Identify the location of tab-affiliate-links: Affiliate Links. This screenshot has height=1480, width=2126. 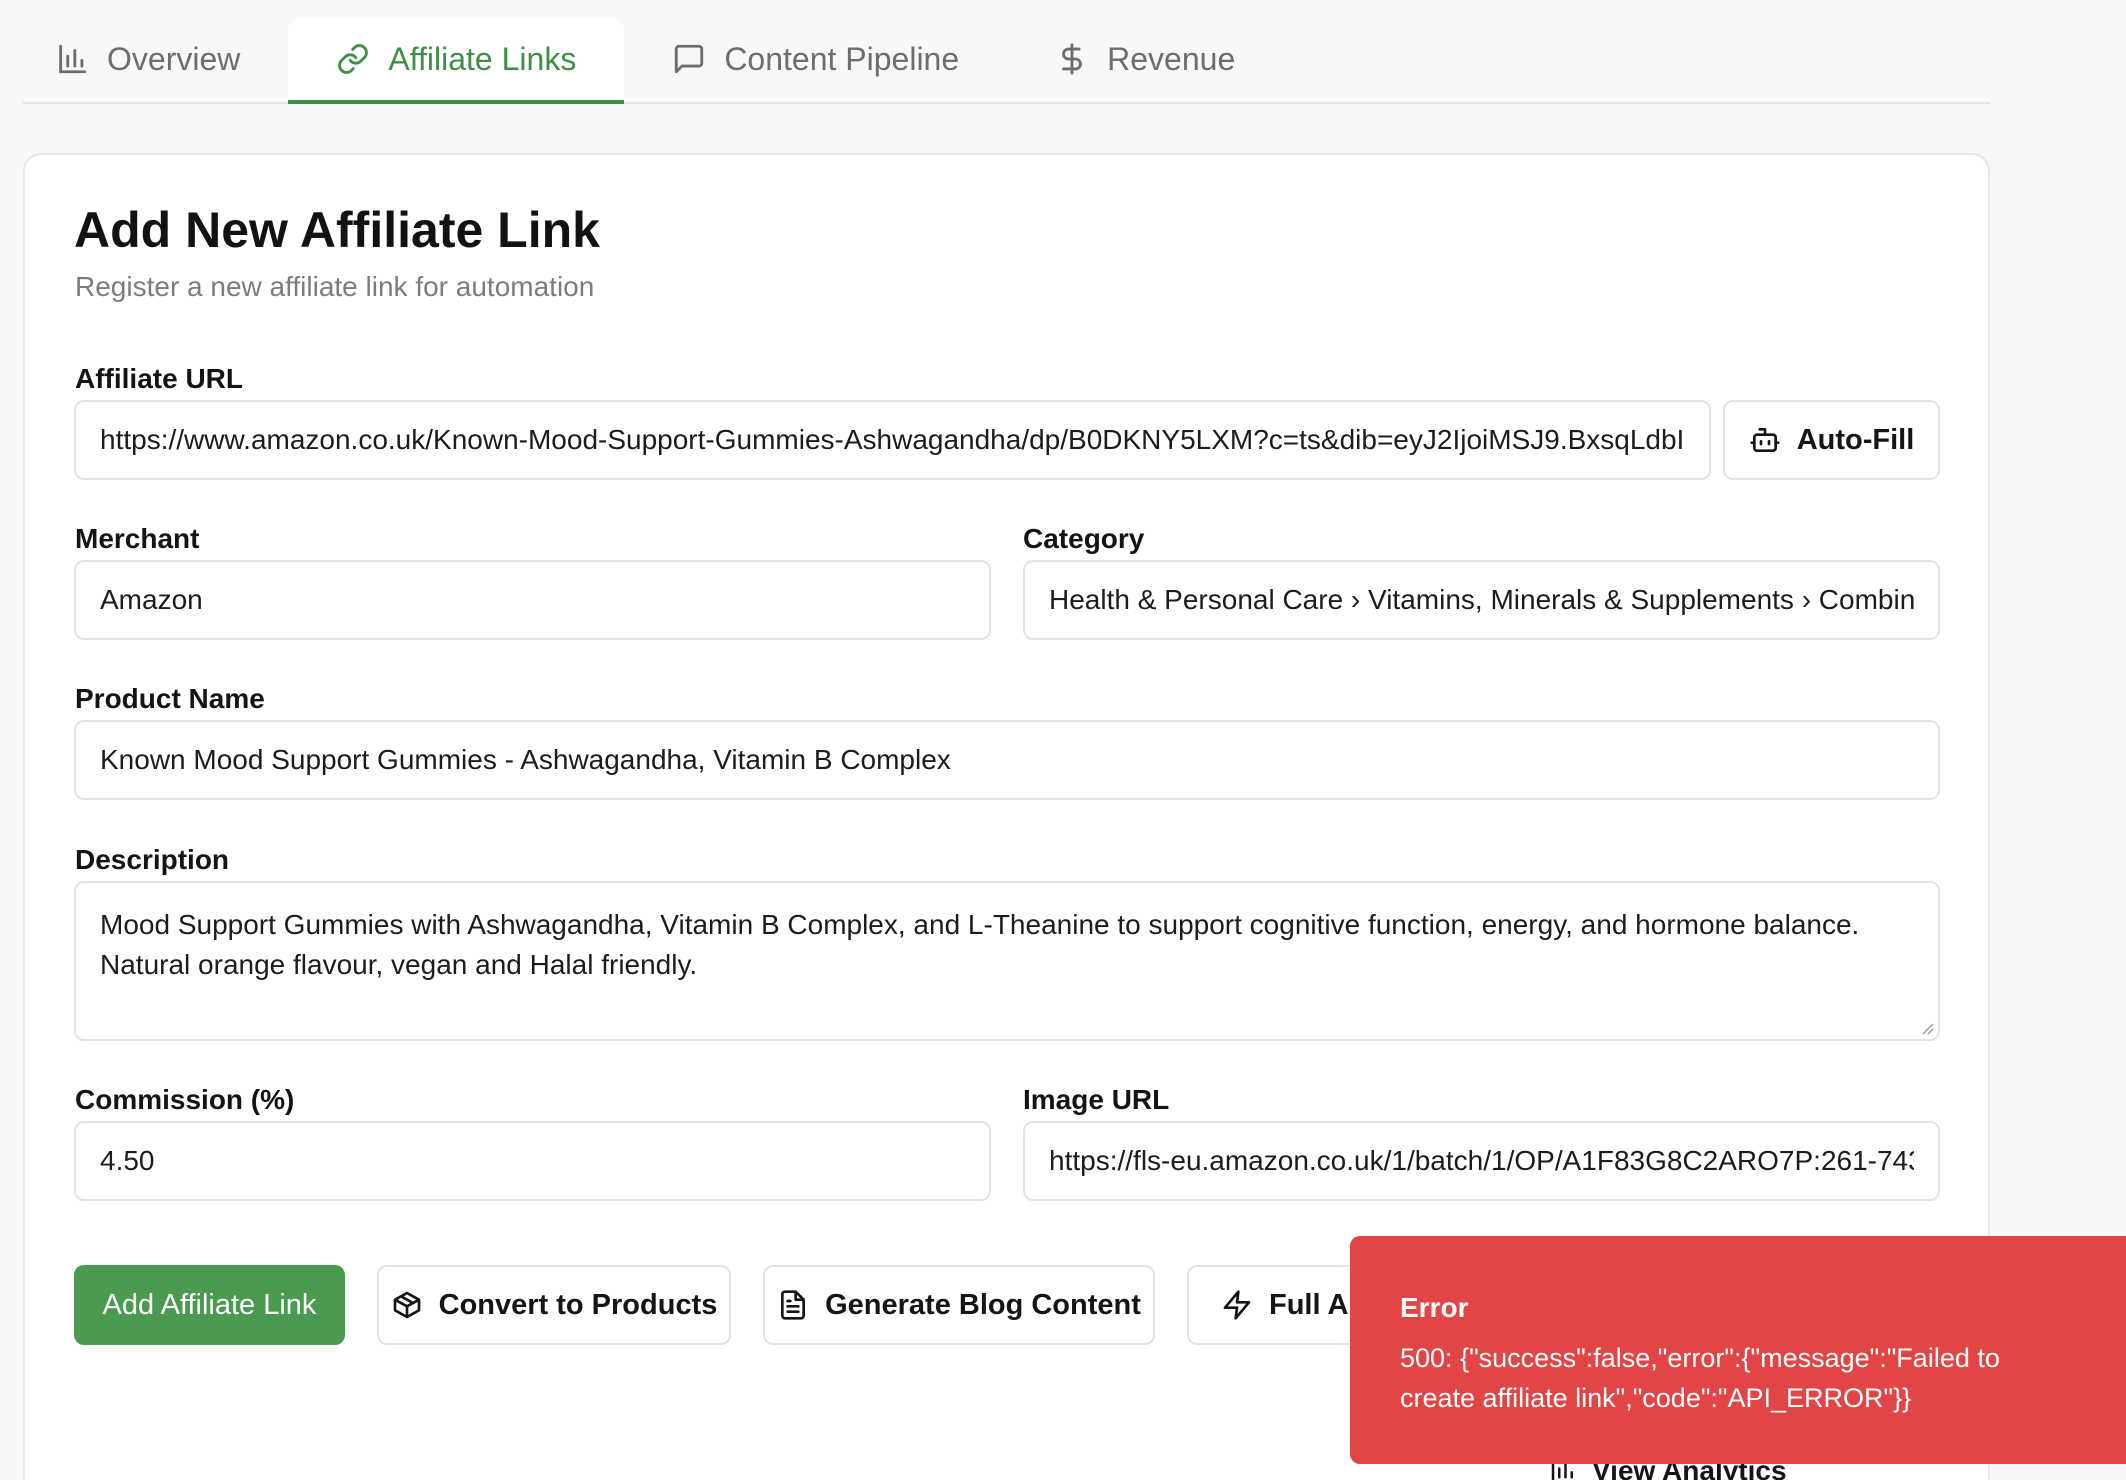
(456, 61).